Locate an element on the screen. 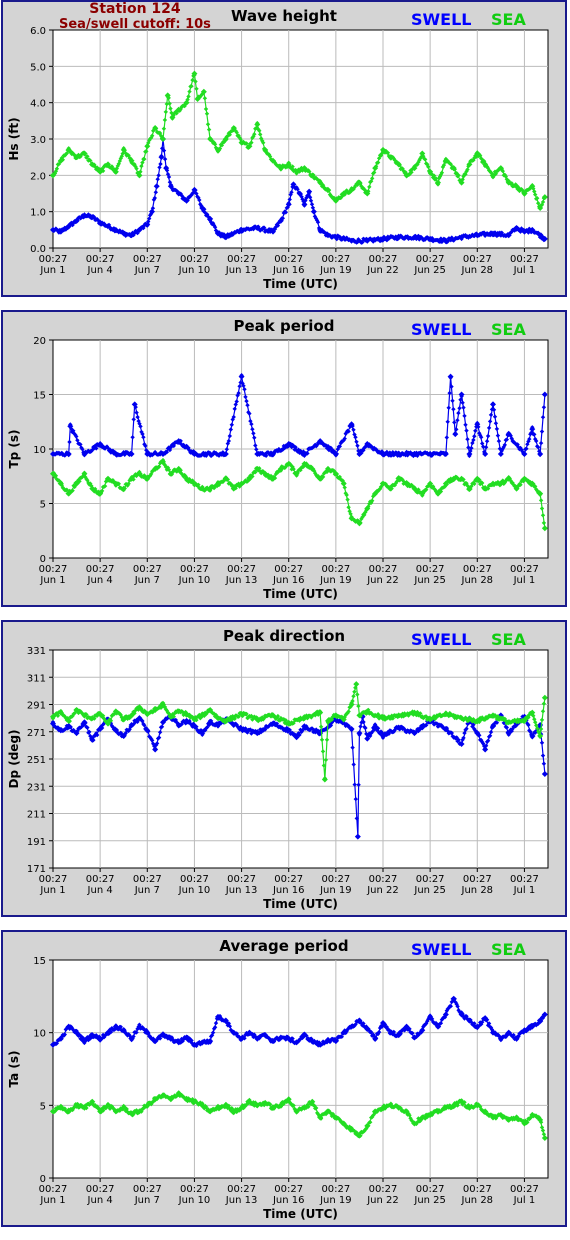 The image size is (570, 1240). y-axis-label: Ta (s) is located at coordinates (14, 1068).